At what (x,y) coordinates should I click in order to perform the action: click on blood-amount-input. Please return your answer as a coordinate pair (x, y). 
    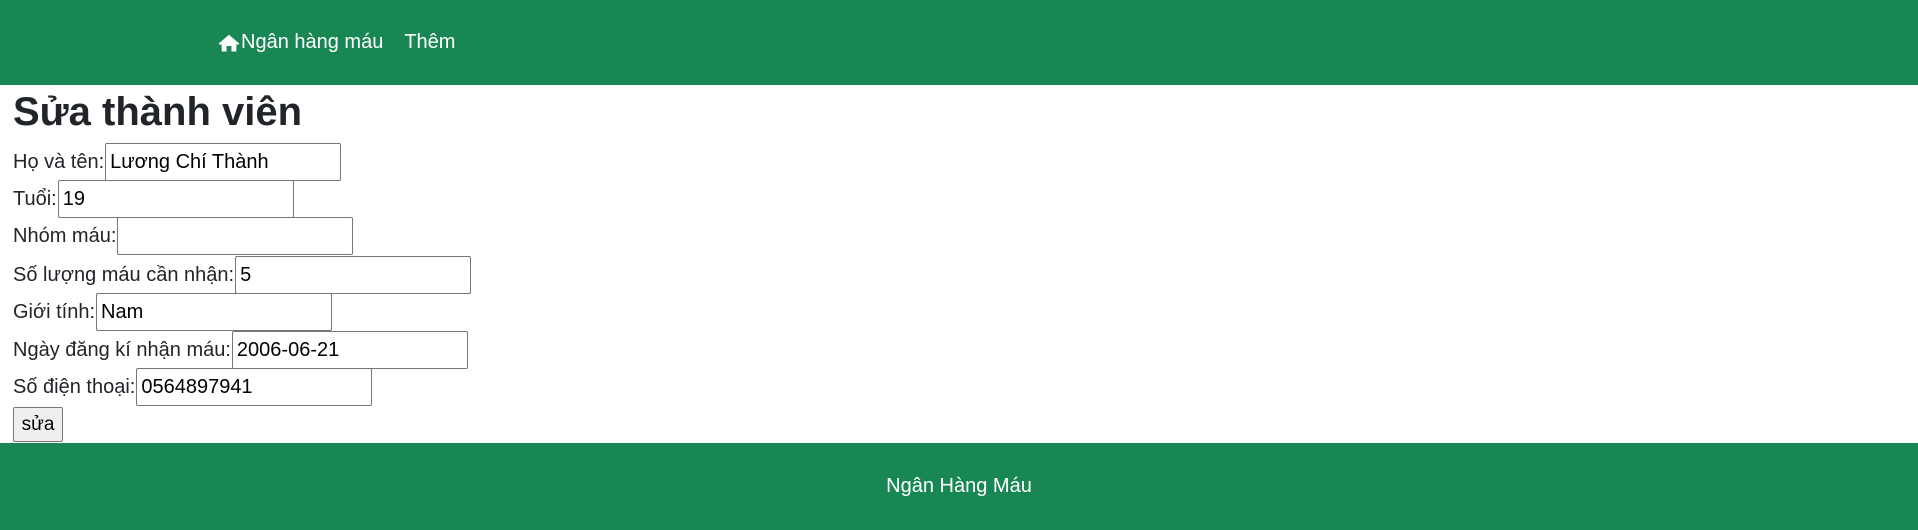
    Looking at the image, I should click on (353, 275).